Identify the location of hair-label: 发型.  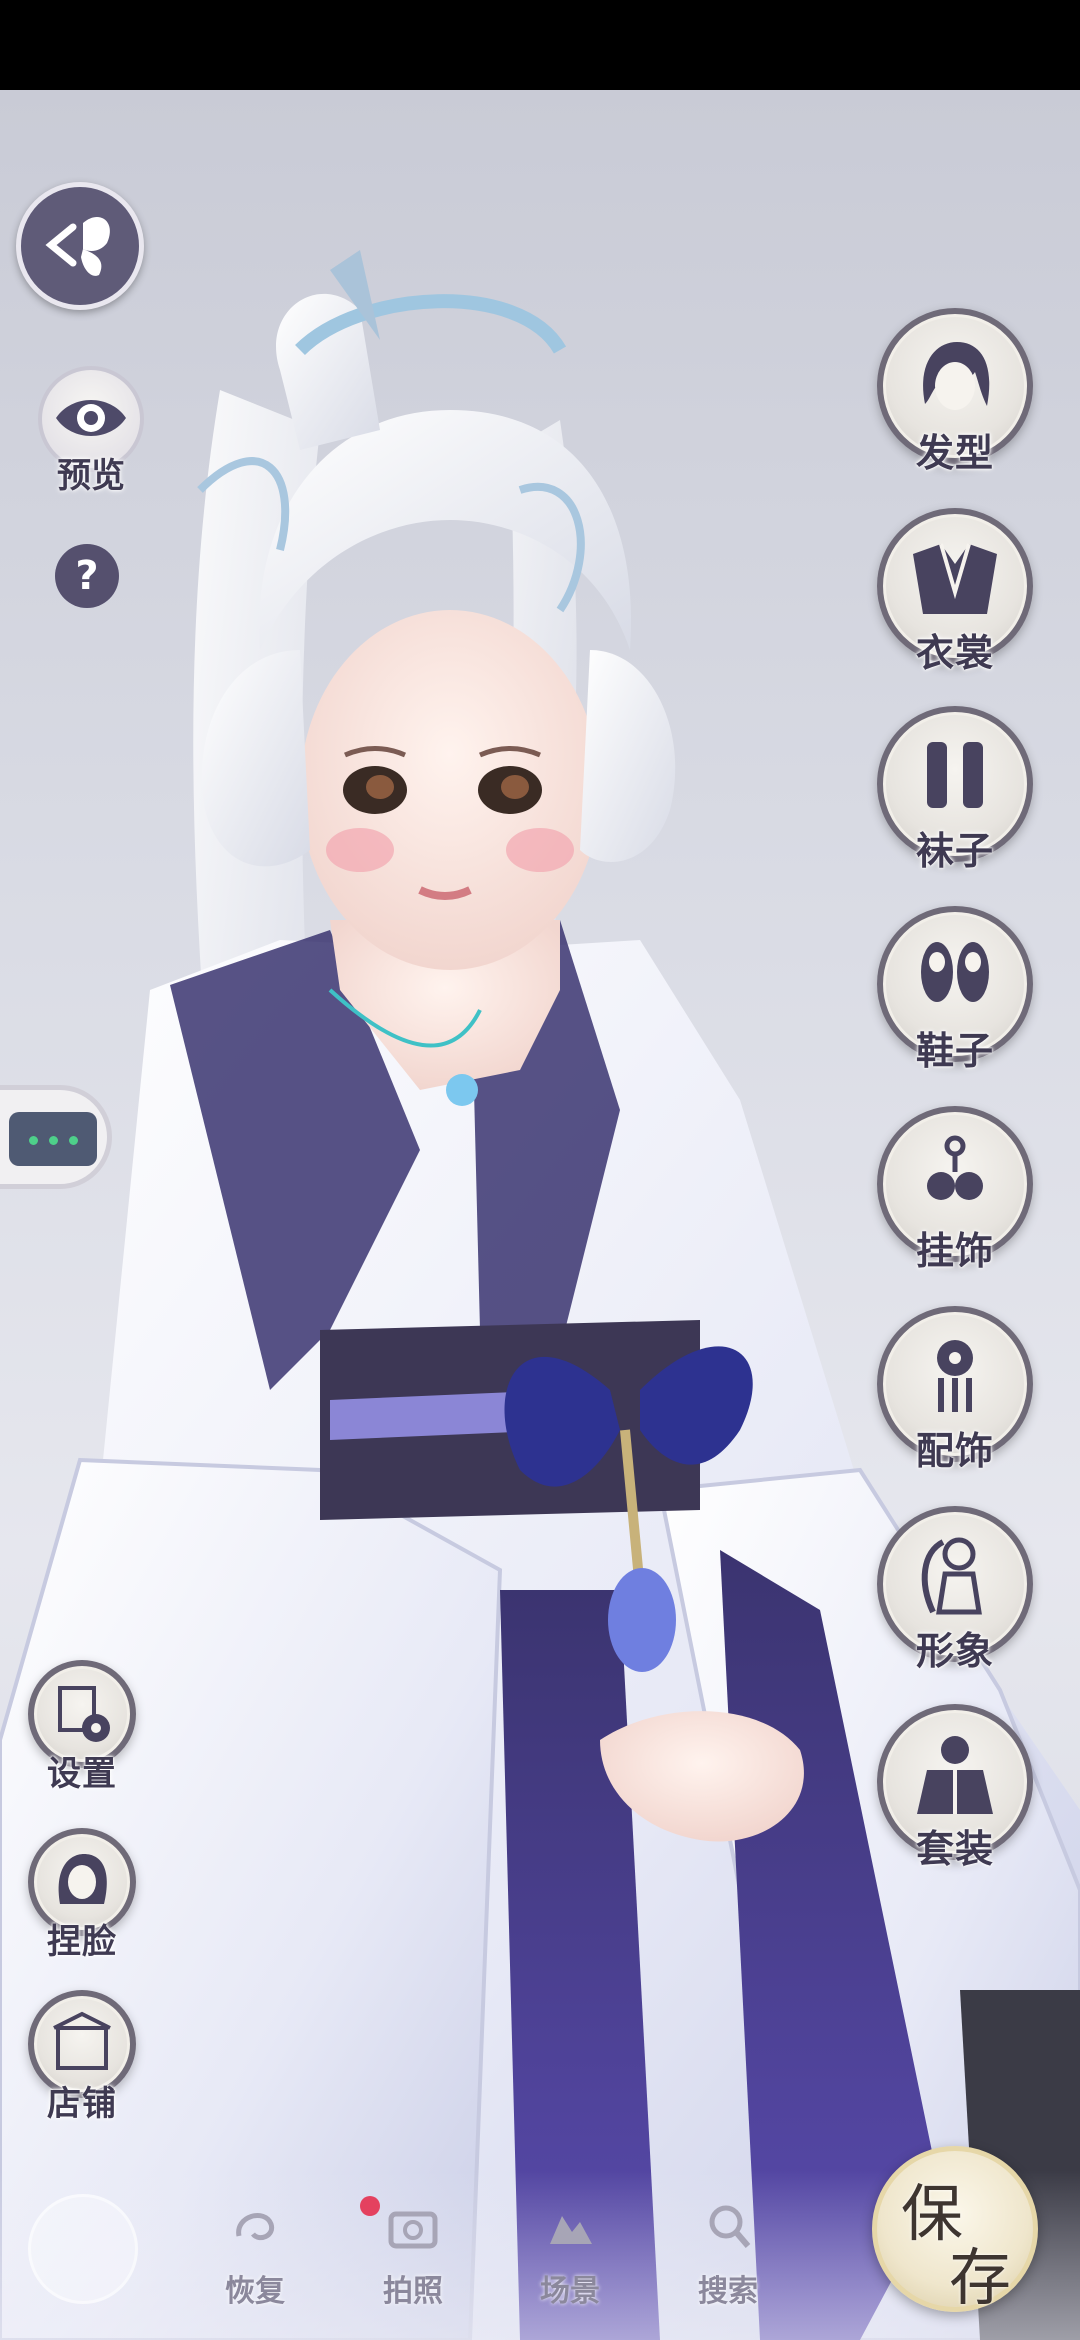
(954, 452).